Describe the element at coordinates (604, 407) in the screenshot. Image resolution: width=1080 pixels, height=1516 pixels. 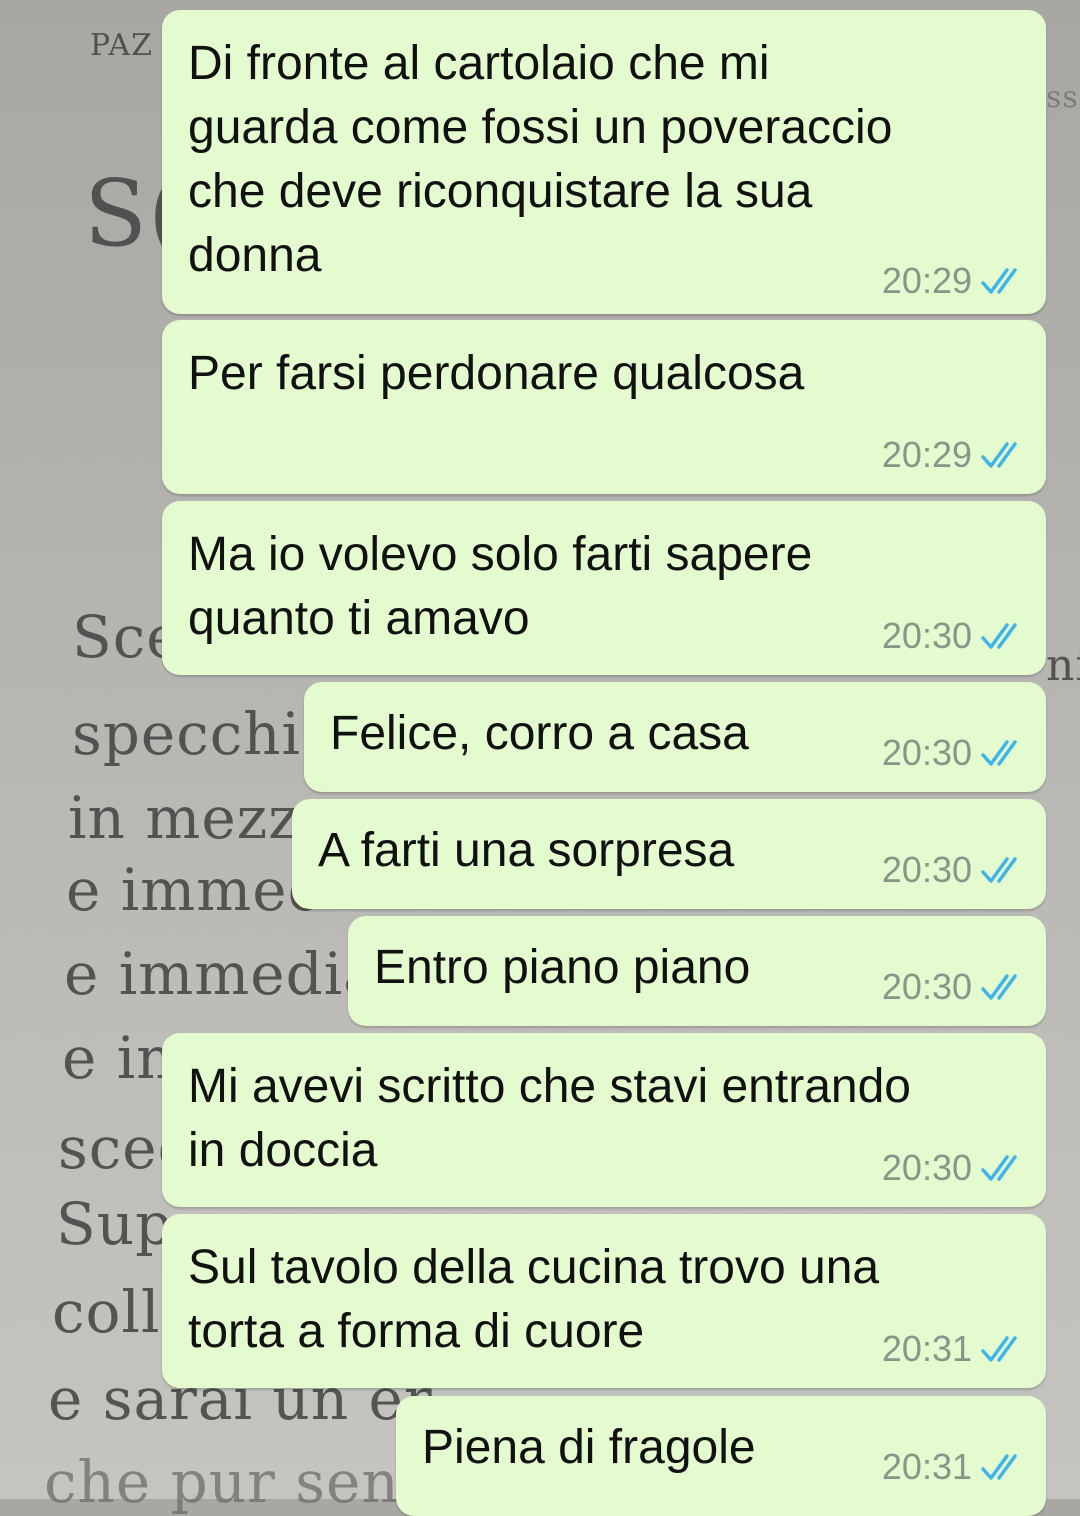
I see `message-bubble: Per farsi perdonare qualcosa 20:29` at that location.